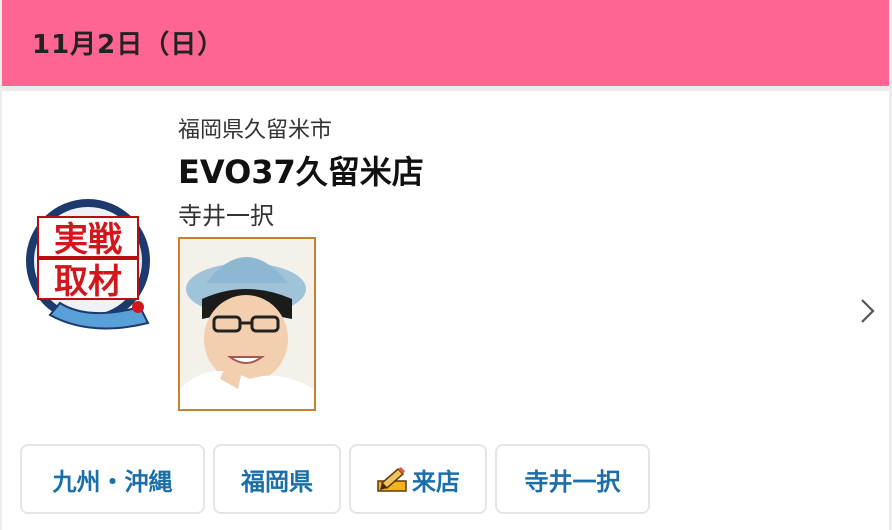 This screenshot has height=530, width=892. What do you see at coordinates (226, 216) in the screenshot?
I see `performer-name: 寺井一択` at bounding box center [226, 216].